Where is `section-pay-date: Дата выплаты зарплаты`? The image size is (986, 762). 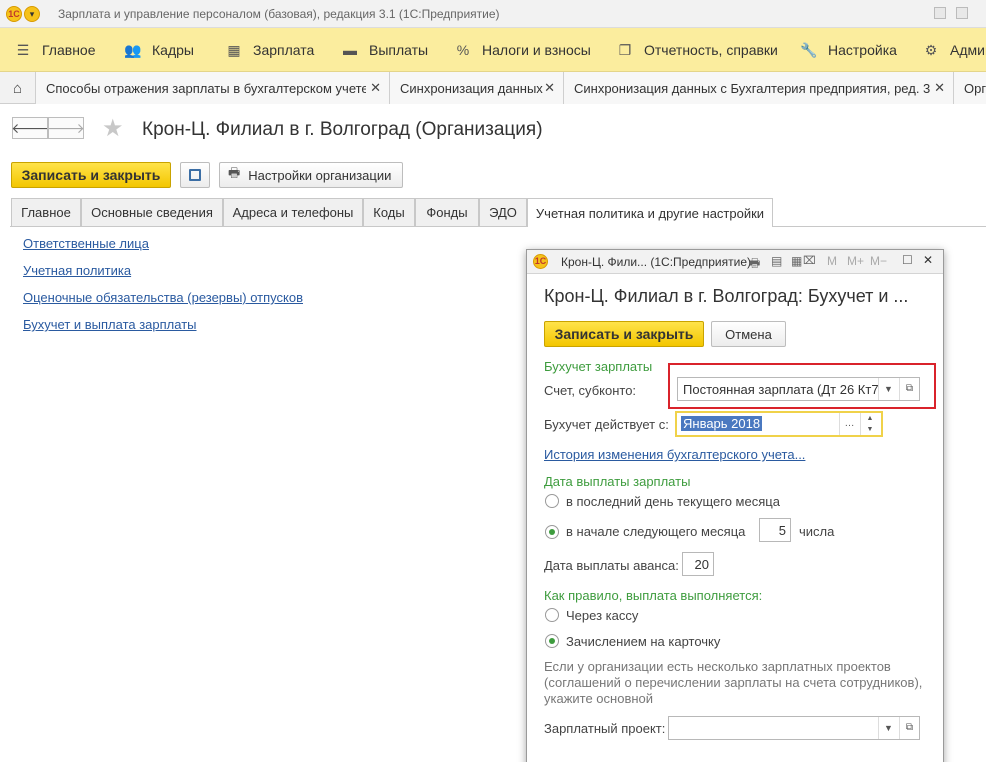
section-pay-date: Дата выплаты зарплаты is located at coordinates (617, 481).